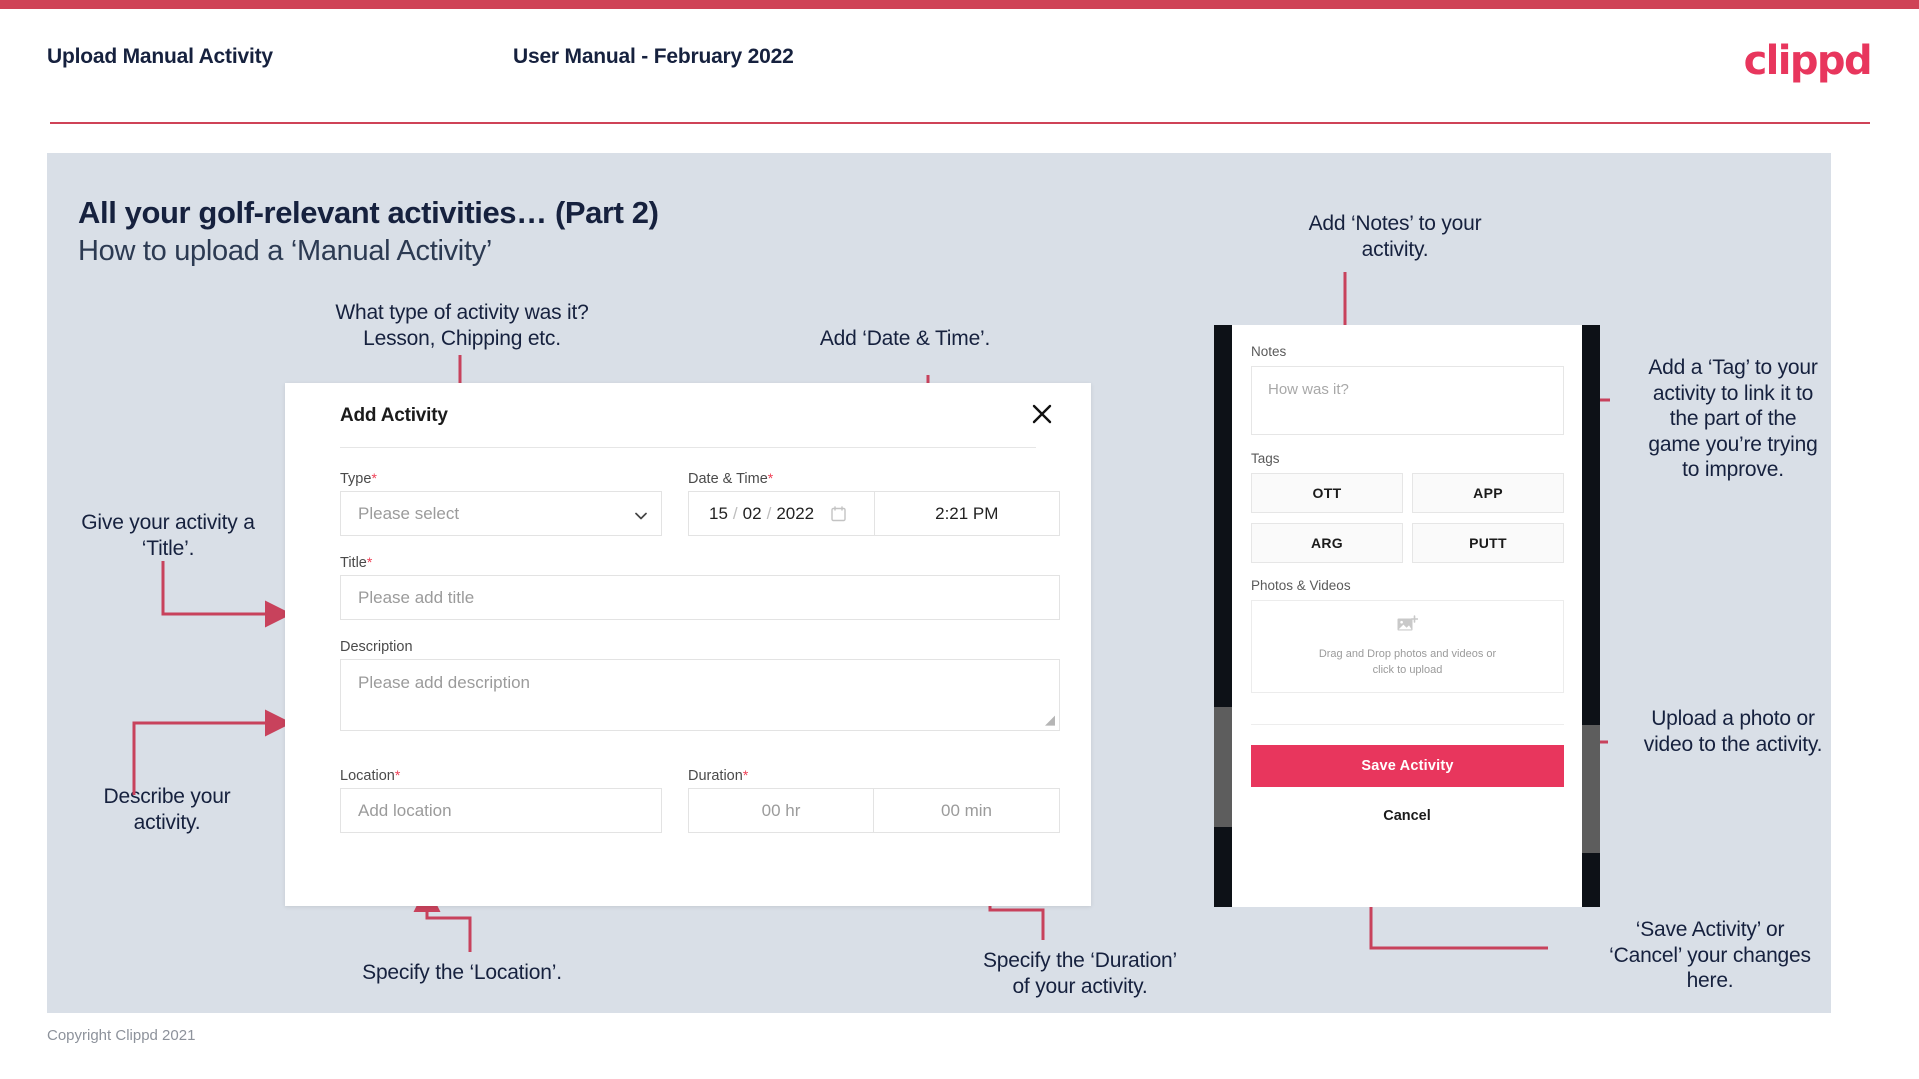  I want to click on calendar-icon, so click(838, 513).